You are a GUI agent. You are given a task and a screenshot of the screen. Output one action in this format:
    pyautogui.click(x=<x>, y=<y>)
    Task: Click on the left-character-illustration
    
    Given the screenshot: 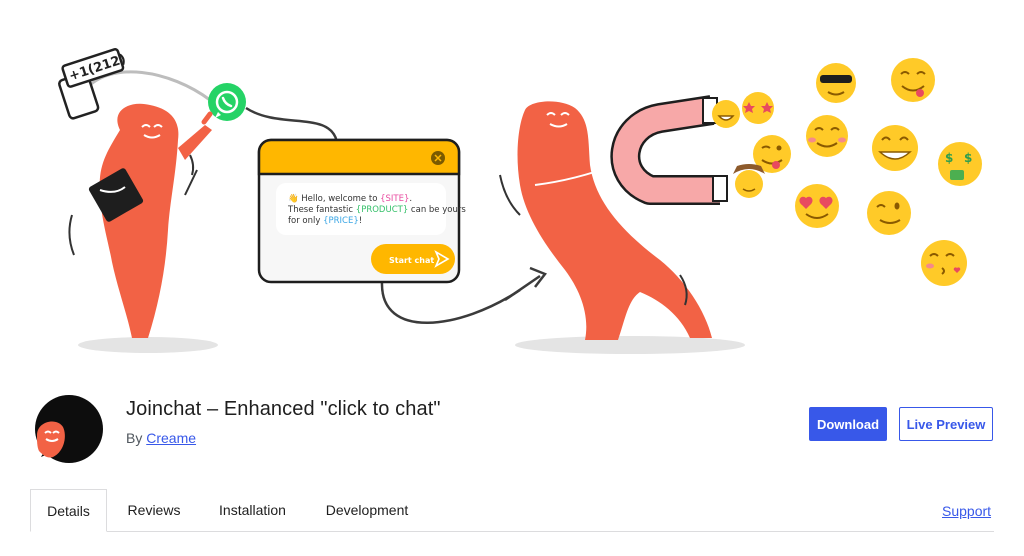 What is the action you would take?
    pyautogui.click(x=140, y=220)
    